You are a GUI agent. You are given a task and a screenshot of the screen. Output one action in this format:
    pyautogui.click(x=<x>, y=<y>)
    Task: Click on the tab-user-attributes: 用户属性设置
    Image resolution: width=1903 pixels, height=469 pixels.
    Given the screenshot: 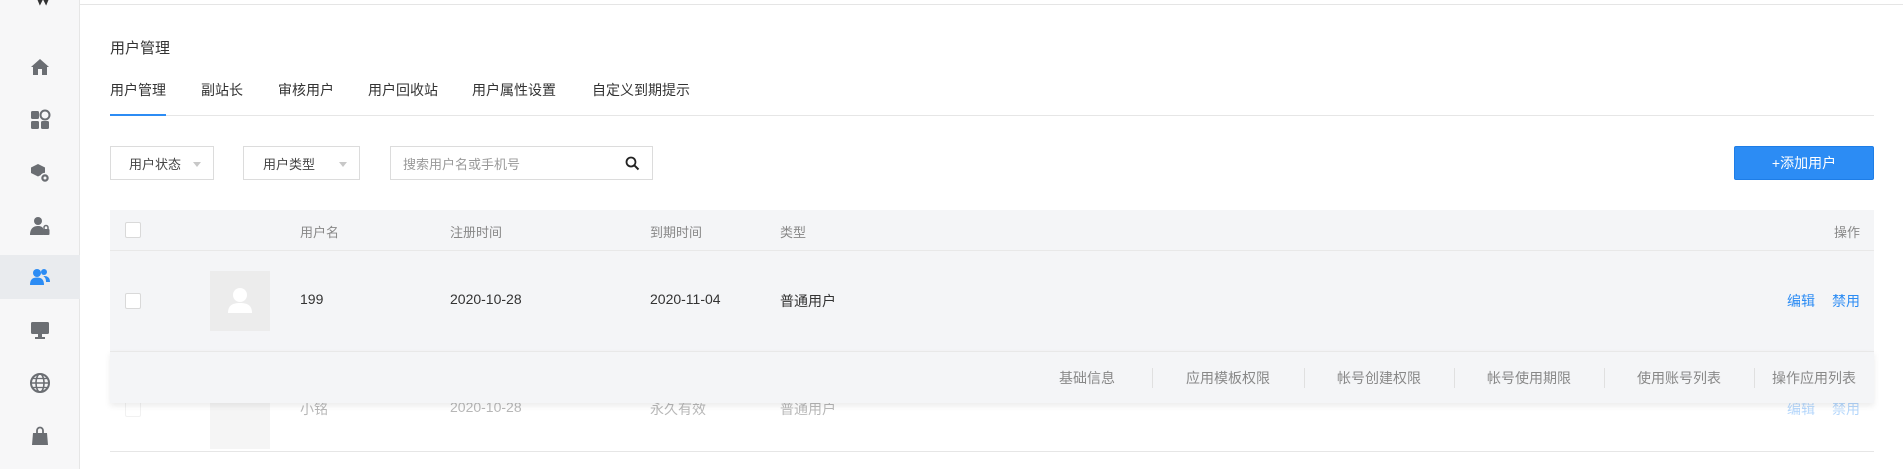 What is the action you would take?
    pyautogui.click(x=514, y=98)
    